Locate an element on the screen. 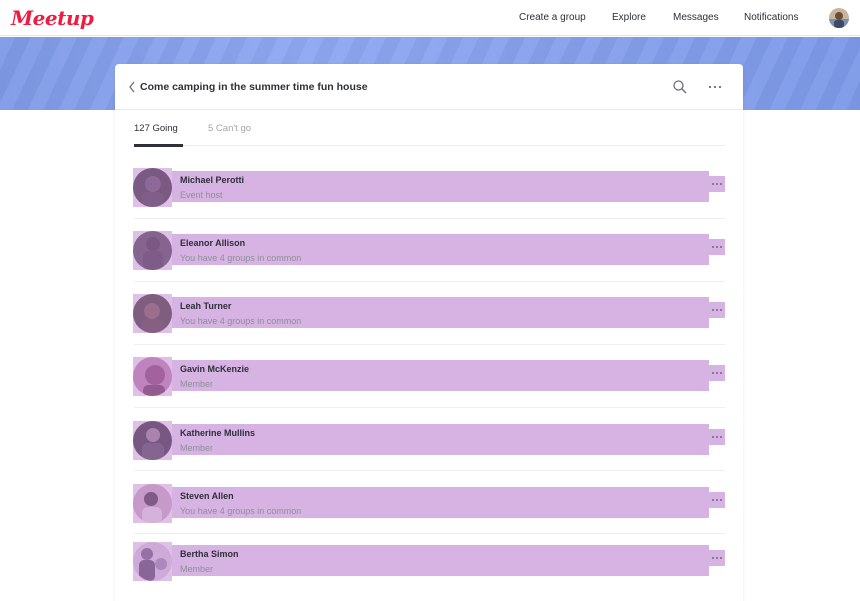 This screenshot has height=601, width=860. member-row: Gavin McKenzie Member is located at coordinates (429, 388).